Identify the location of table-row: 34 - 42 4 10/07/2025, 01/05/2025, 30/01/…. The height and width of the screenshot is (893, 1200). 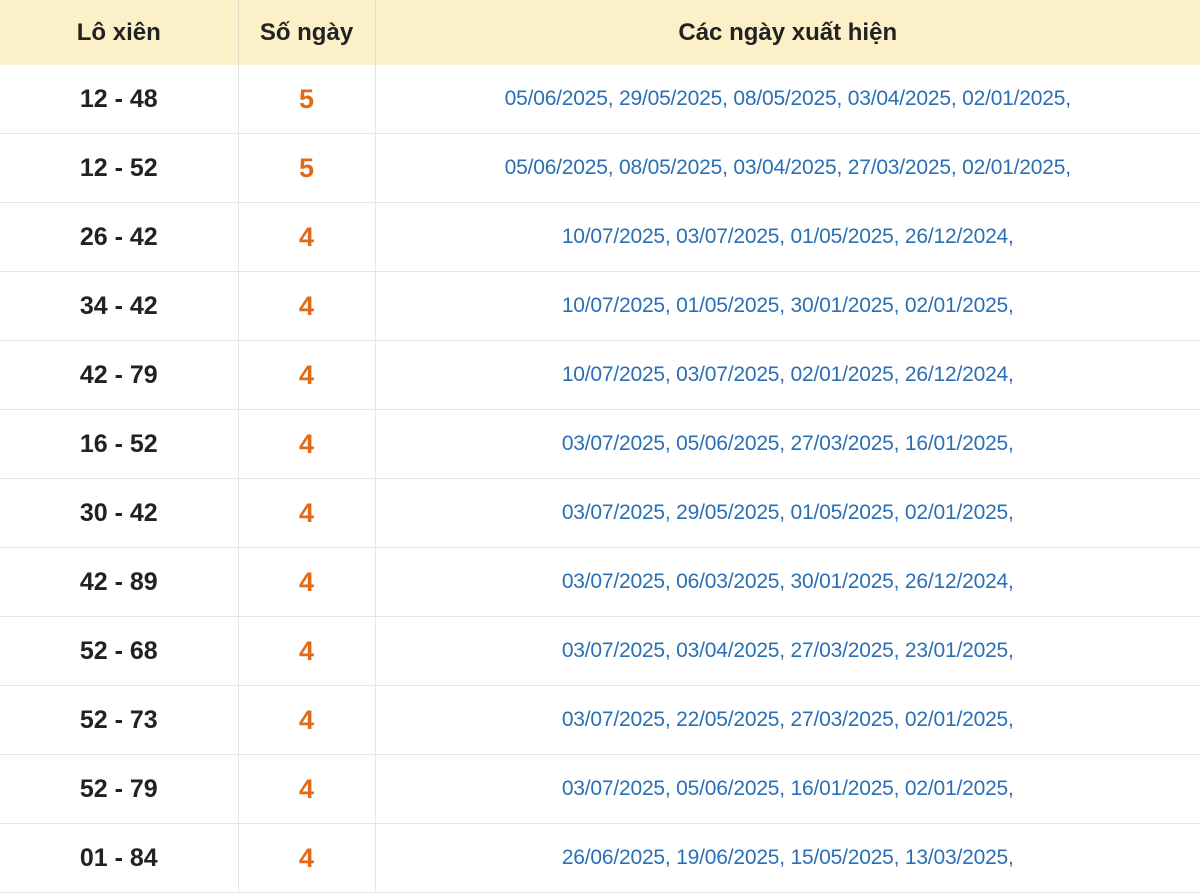
(600, 306).